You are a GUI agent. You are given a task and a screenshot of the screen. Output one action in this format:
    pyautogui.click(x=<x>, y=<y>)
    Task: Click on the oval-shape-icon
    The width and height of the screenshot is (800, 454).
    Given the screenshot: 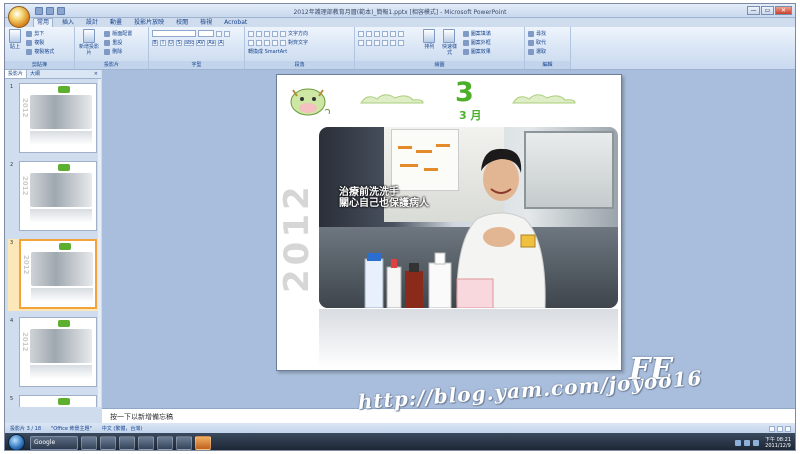 What is the action you would take?
    pyautogui.click(x=377, y=33)
    